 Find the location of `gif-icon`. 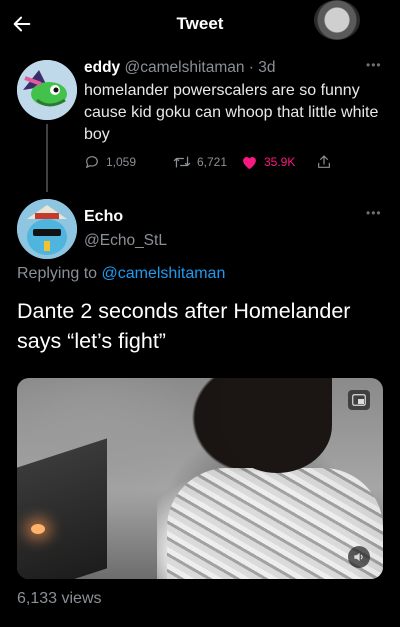

gif-icon is located at coordinates (359, 400).